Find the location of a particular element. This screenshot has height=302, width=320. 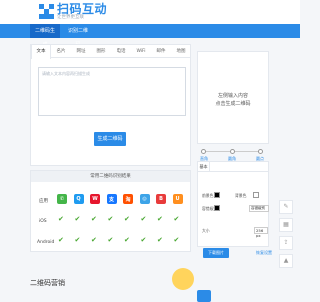

content-type-tabs: 文本 名片 网址 图形 电话 WiFi 邮件 地图 is located at coordinates (111, 52).